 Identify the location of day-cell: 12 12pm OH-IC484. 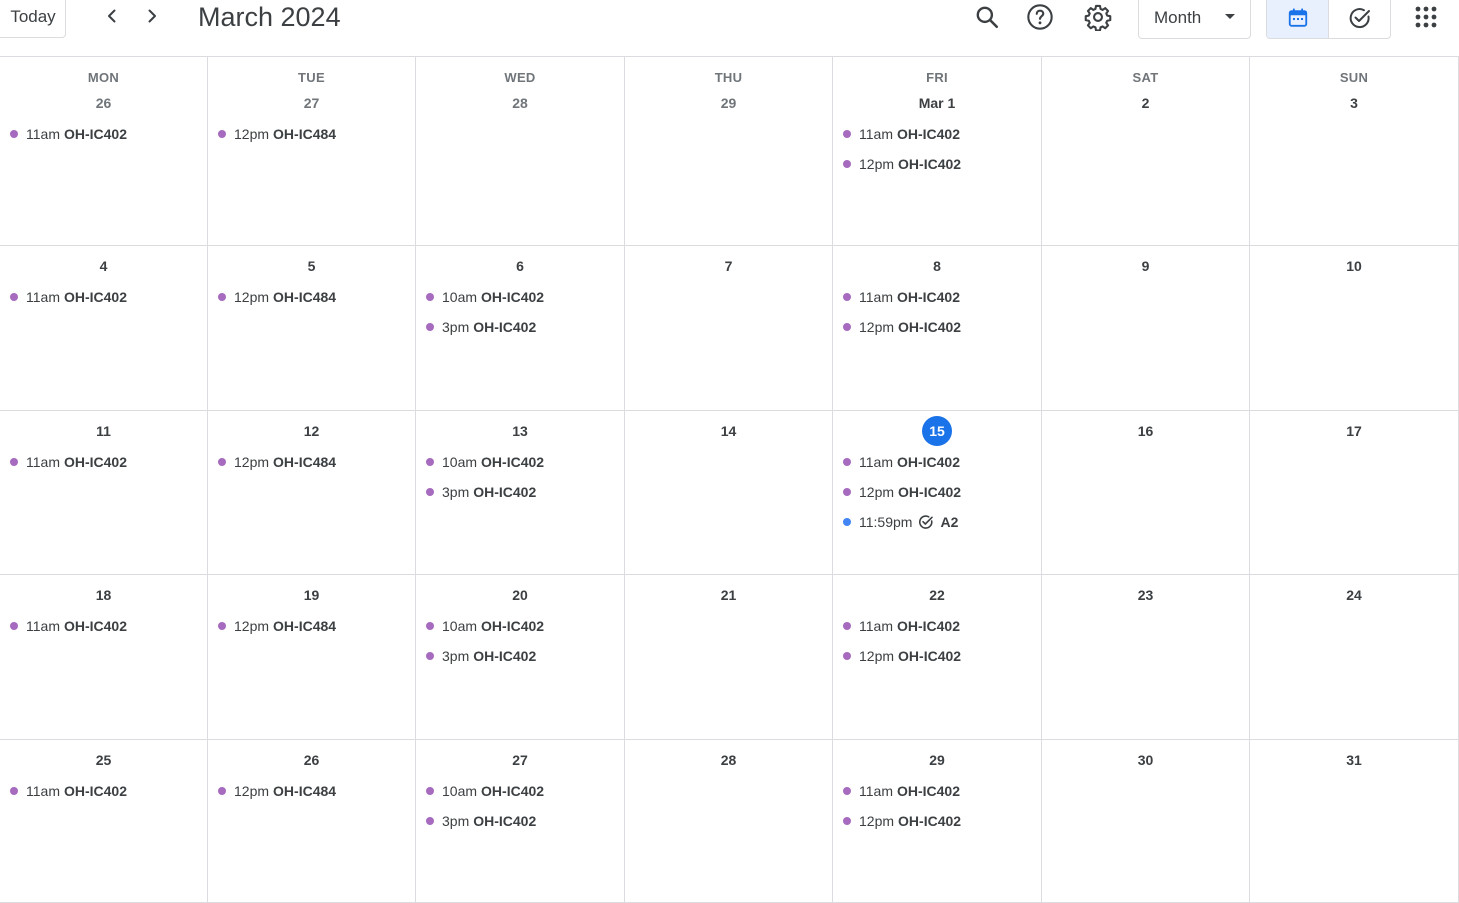
(312, 493).